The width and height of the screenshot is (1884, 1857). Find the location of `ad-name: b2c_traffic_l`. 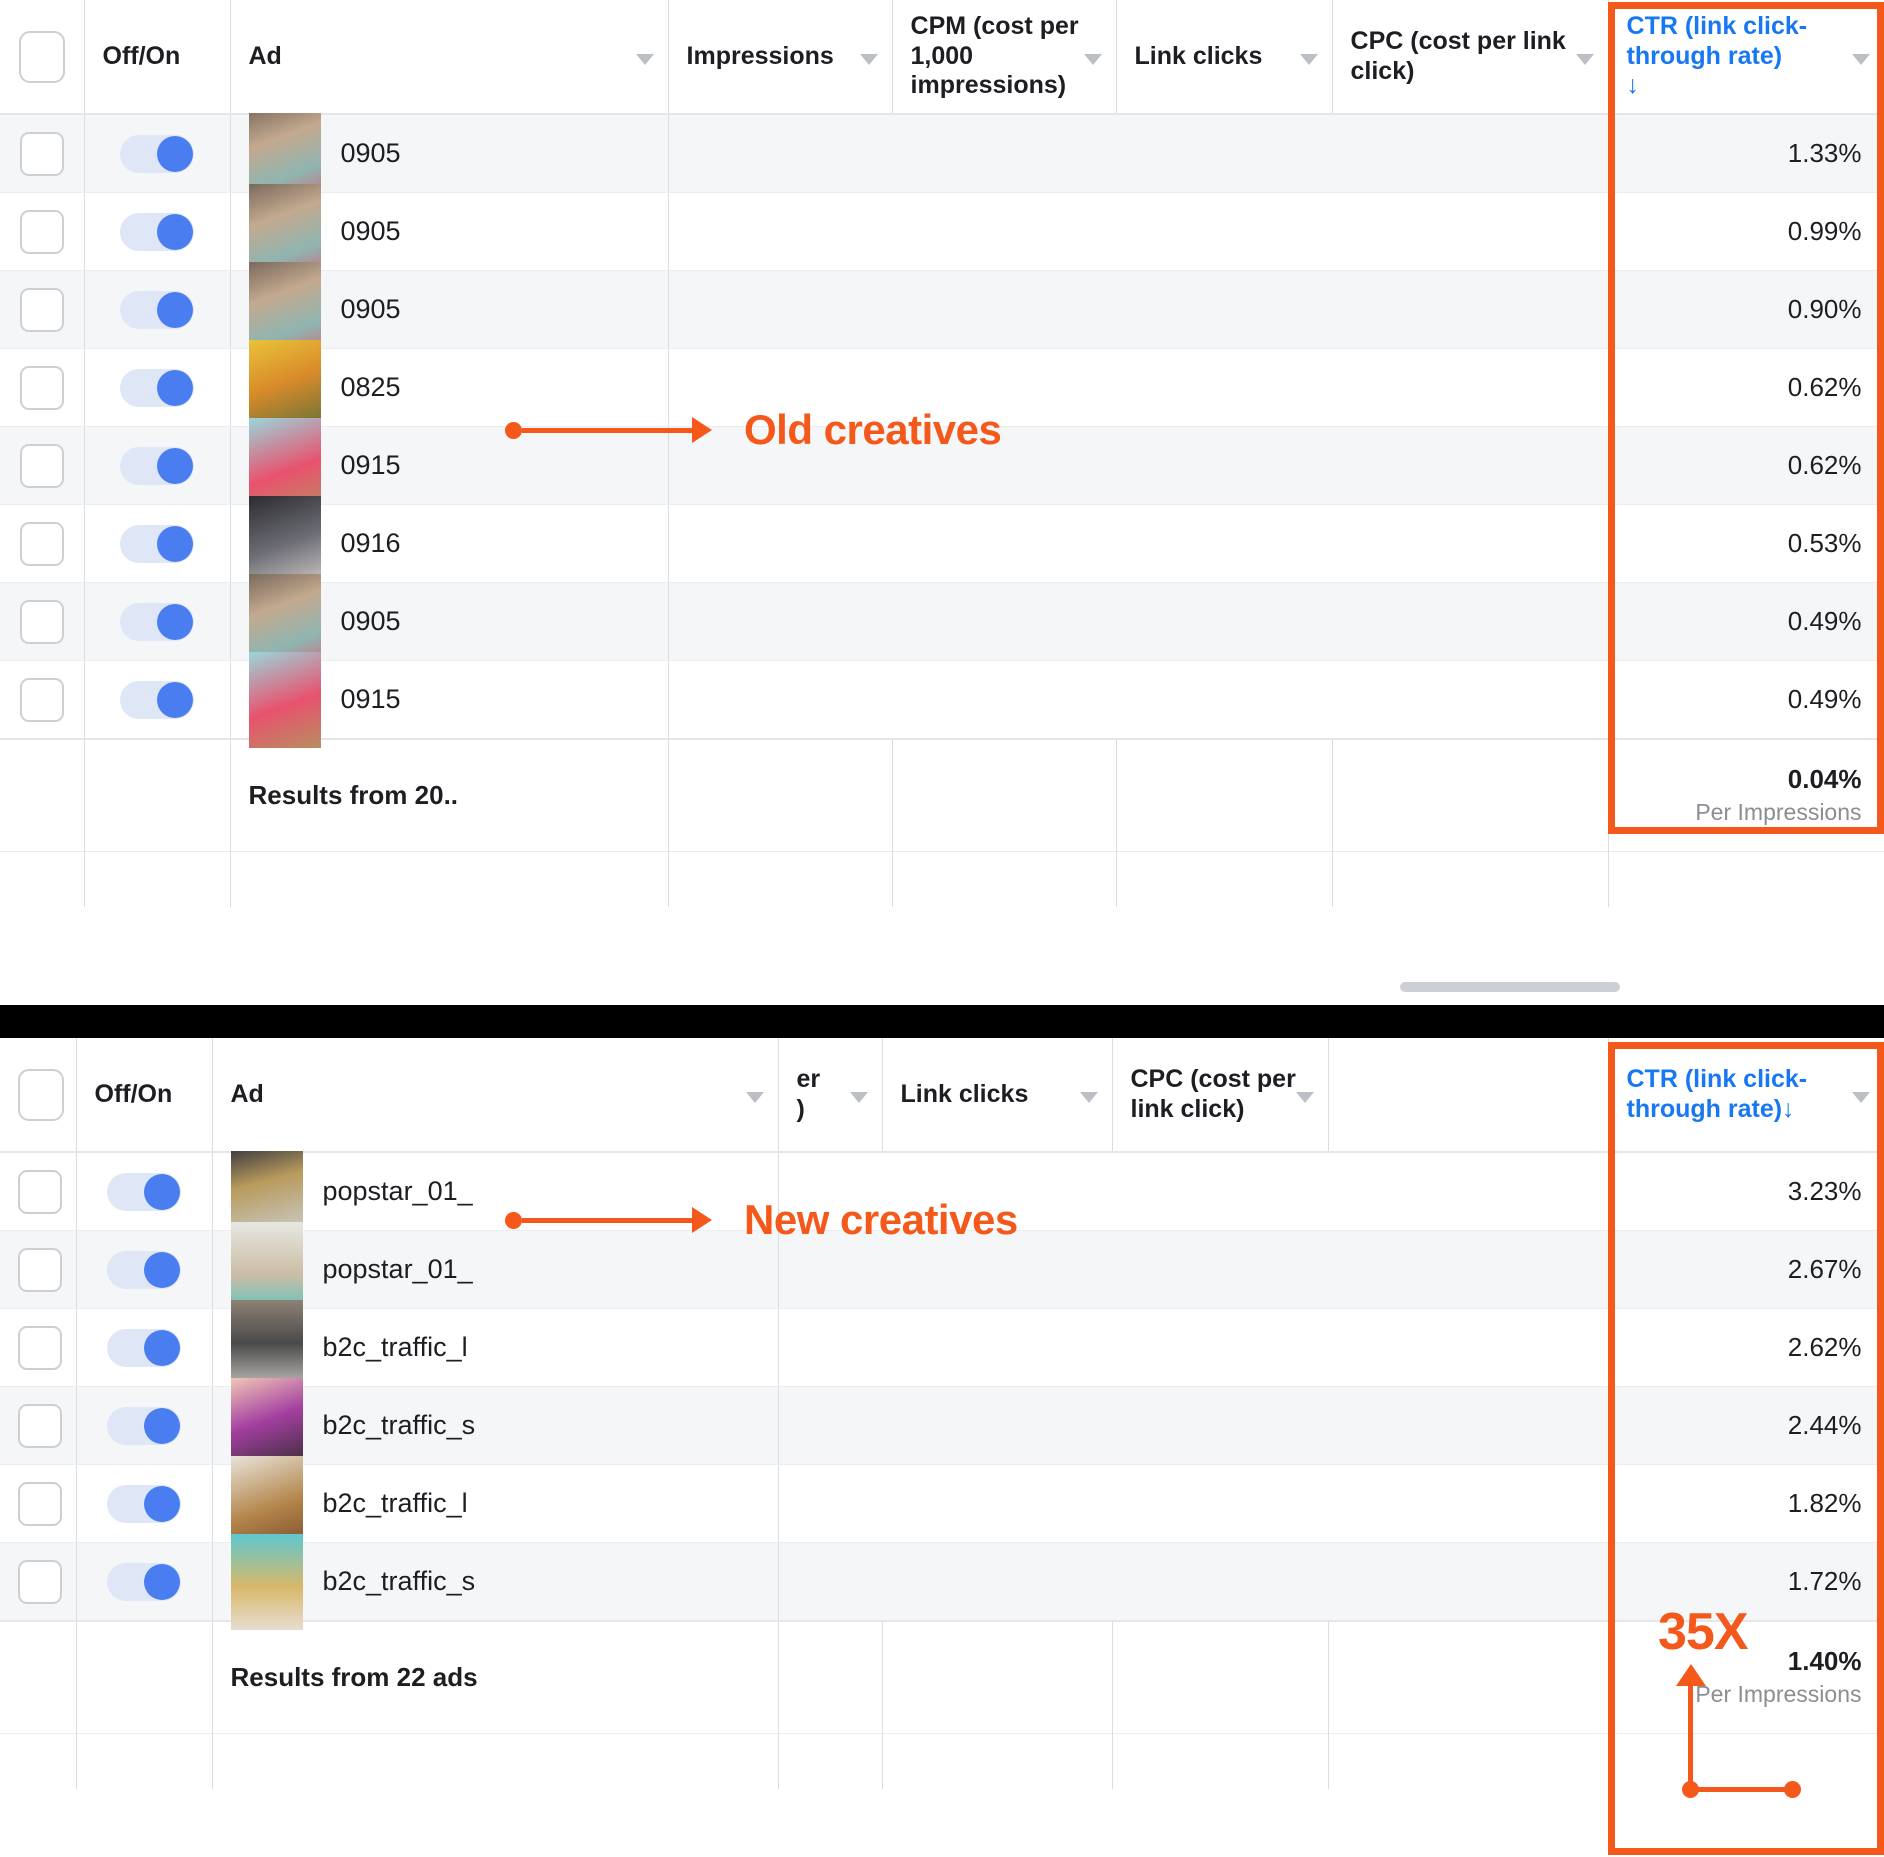

ad-name: b2c_traffic_l is located at coordinates (395, 1347).